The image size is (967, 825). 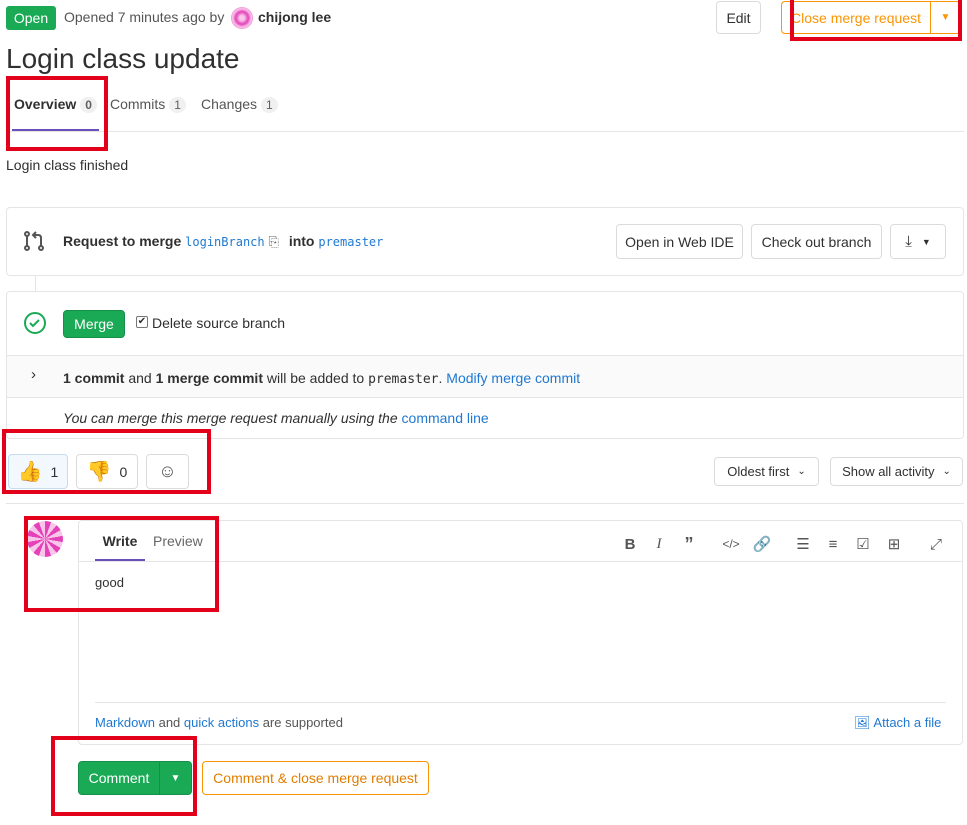 What do you see at coordinates (123, 471) in the screenshot?
I see `thumbs-down-count: 0` at bounding box center [123, 471].